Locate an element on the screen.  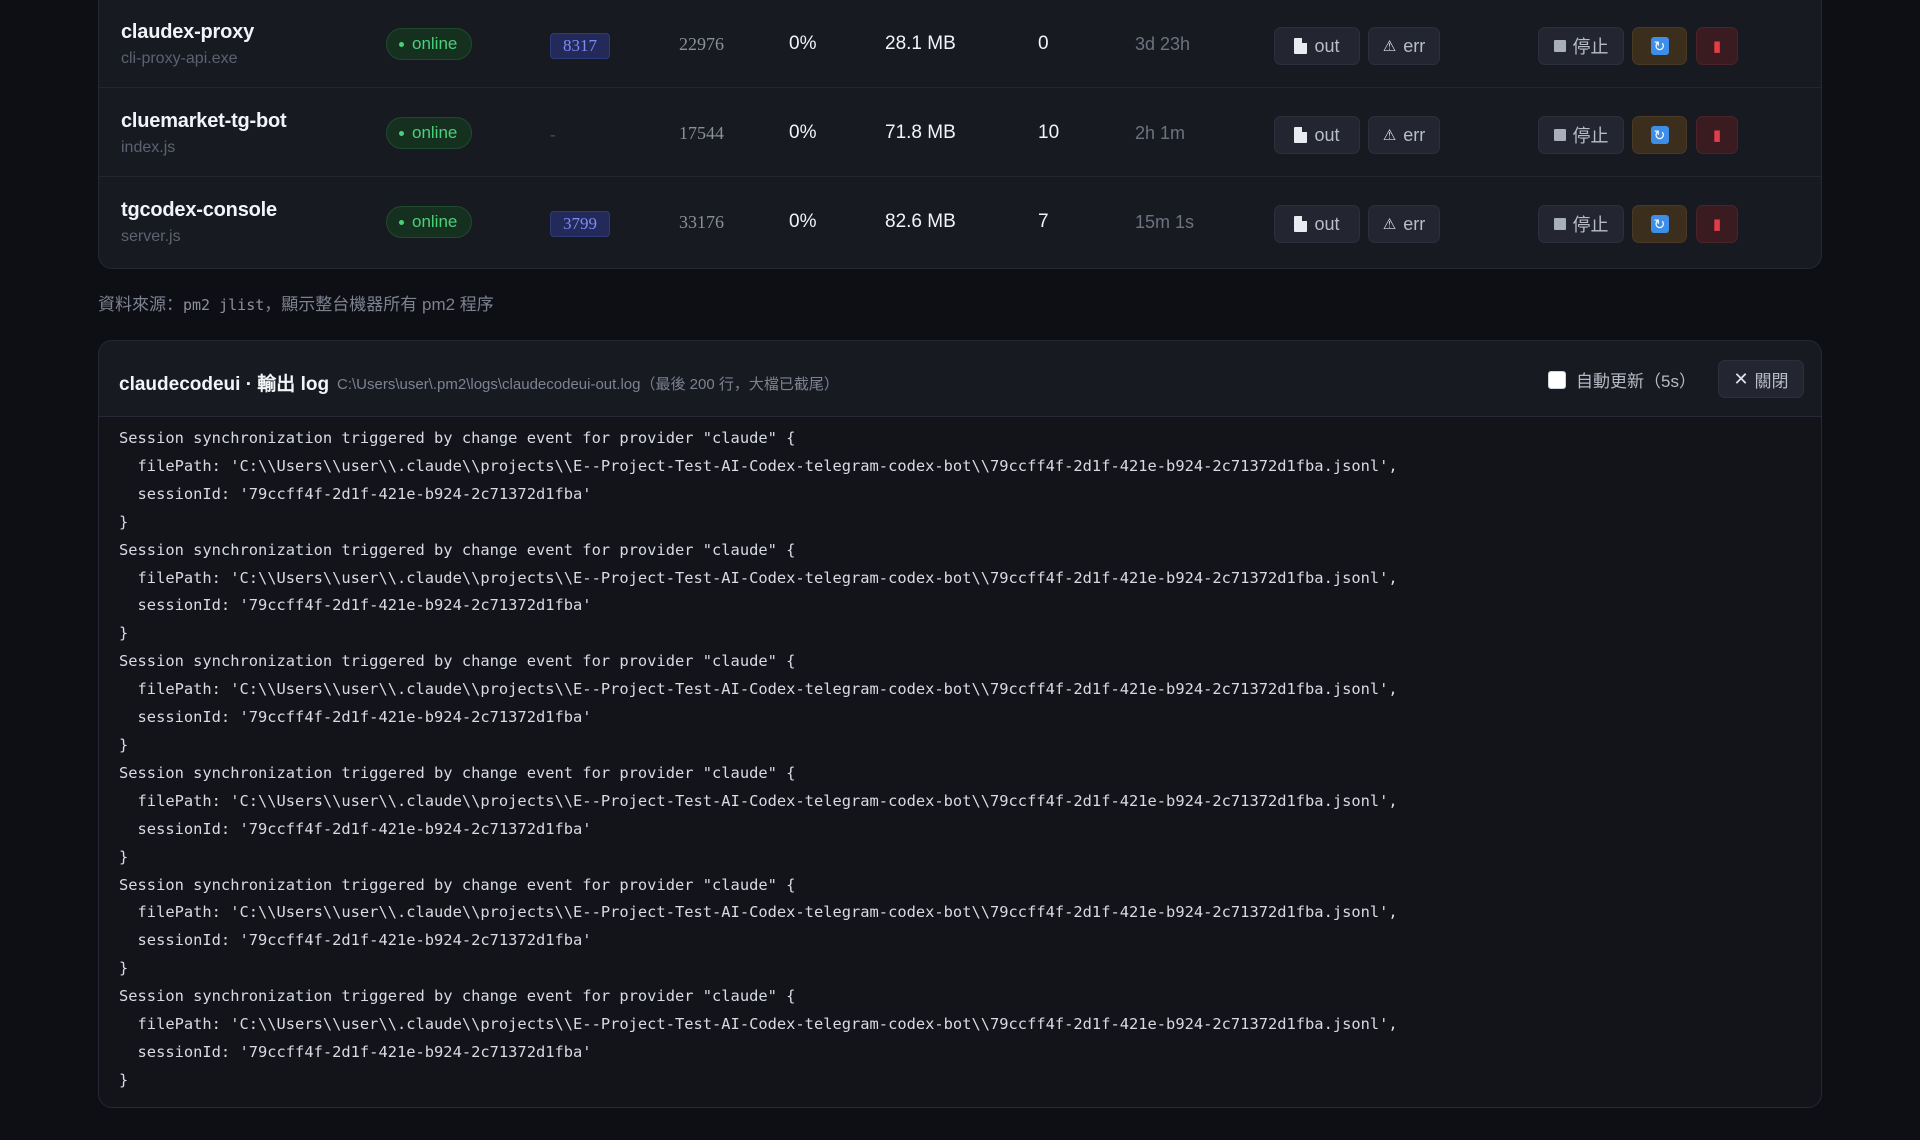
process-script: server.js is located at coordinates (151, 236).